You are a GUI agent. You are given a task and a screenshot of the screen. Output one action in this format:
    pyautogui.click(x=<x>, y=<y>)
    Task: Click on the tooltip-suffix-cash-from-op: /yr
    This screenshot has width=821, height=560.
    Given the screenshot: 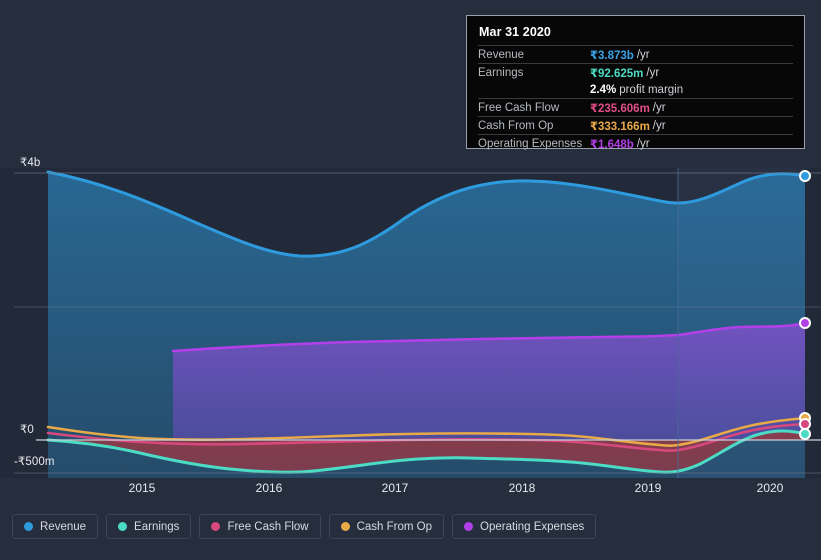 What is the action you would take?
    pyautogui.click(x=659, y=125)
    